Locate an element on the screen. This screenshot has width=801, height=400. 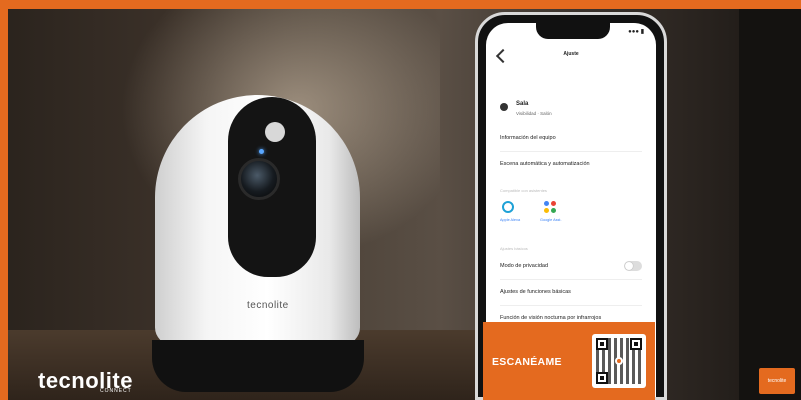
settings-row-device-info: Información del equipo is located at coordinates (571, 138).